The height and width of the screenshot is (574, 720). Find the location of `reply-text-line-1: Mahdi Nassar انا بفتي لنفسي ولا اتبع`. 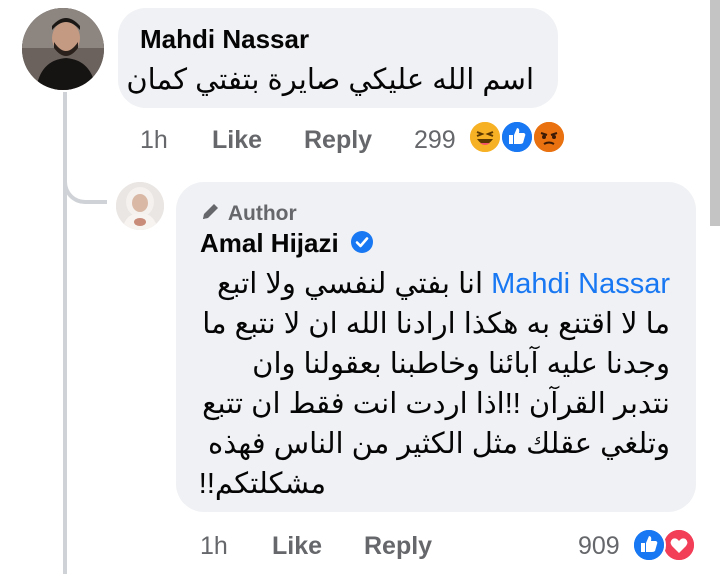

reply-text-line-1: Mahdi Nassar انا بفتي لنفسي ولا اتبع is located at coordinates (443, 283).